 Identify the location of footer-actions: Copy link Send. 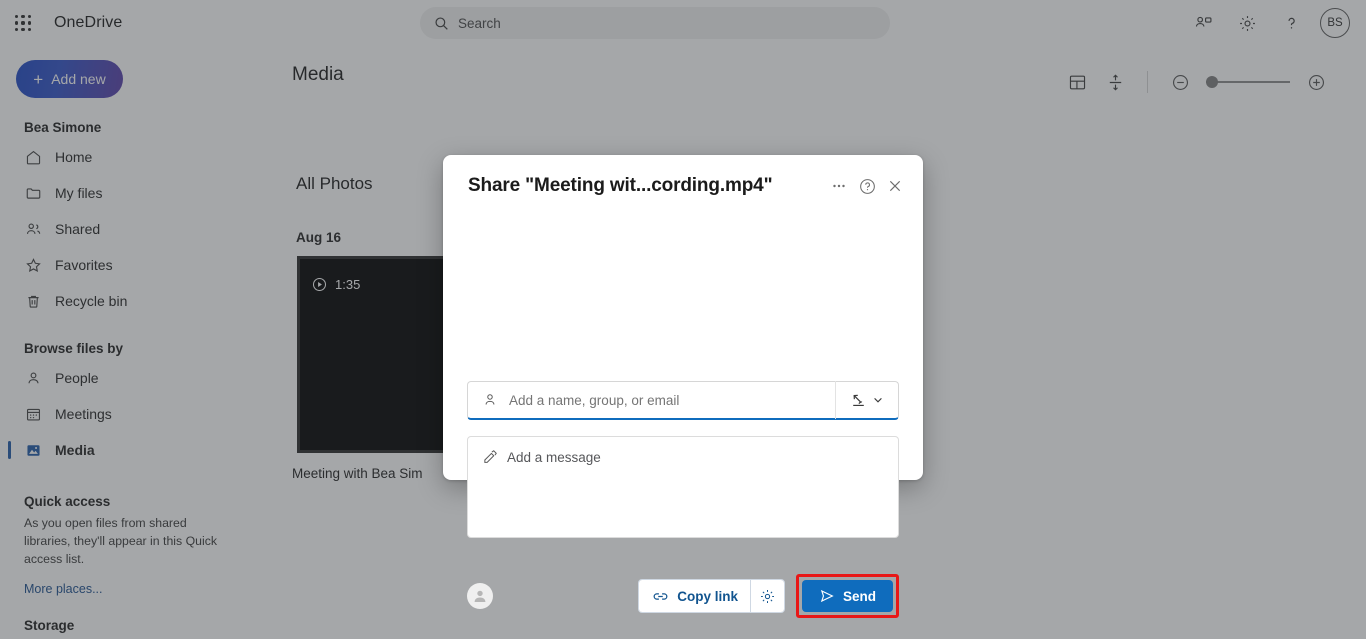
(768, 596).